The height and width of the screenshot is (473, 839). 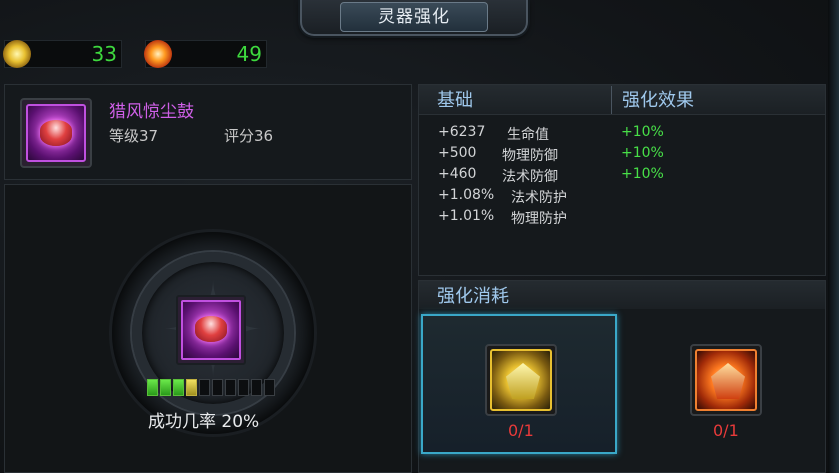 I want to click on enhance-progress-pips, so click(x=211, y=387).